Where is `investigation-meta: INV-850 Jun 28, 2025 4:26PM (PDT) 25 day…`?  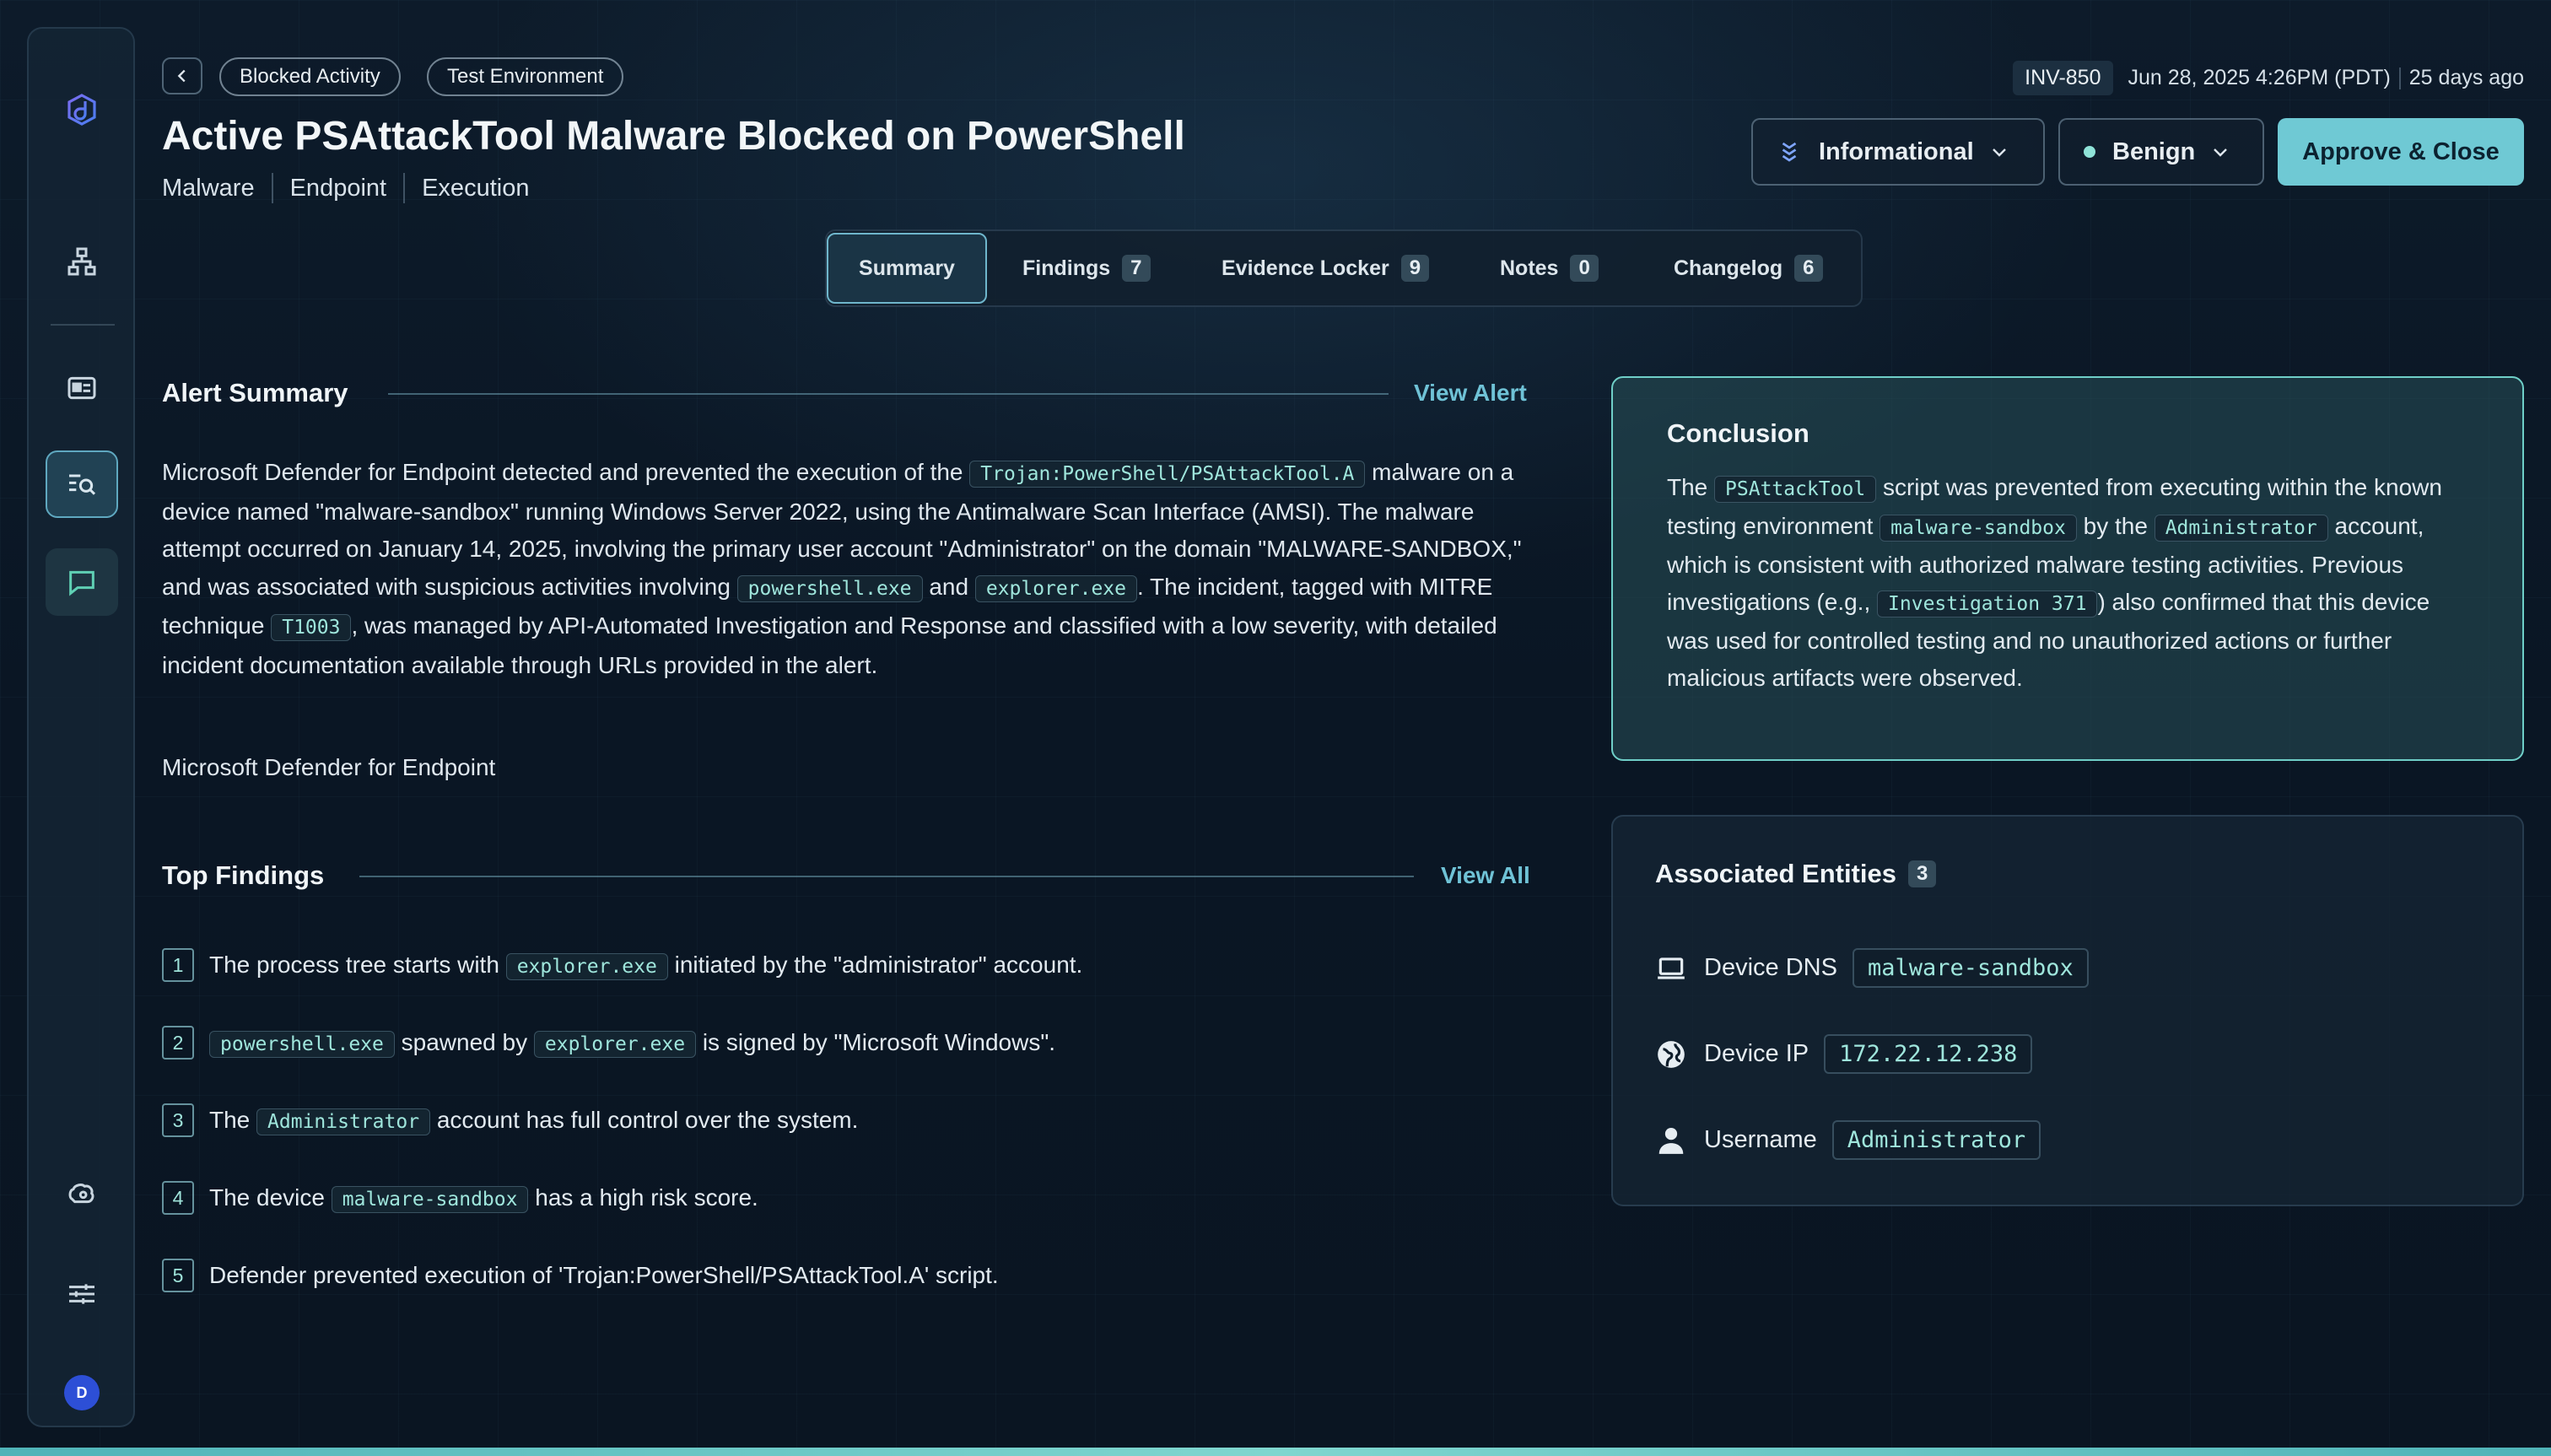 investigation-meta: INV-850 Jun 28, 2025 4:26PM (PDT) 25 day… is located at coordinates (2268, 78).